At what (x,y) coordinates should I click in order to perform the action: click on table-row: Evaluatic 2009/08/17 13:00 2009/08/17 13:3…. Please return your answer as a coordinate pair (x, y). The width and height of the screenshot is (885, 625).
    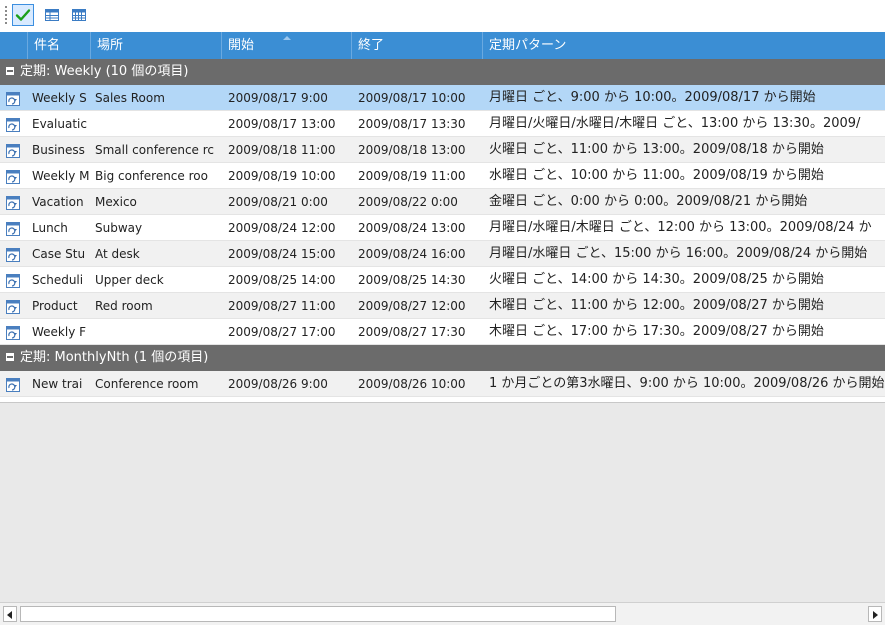
    Looking at the image, I should click on (442, 124).